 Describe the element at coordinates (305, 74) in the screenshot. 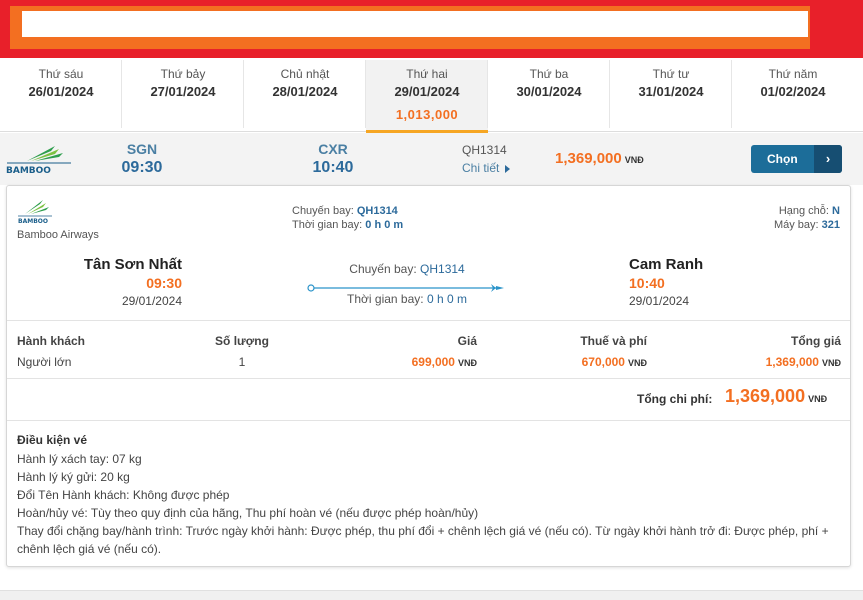

I see `date-tab-dow: Chủ nhật` at that location.